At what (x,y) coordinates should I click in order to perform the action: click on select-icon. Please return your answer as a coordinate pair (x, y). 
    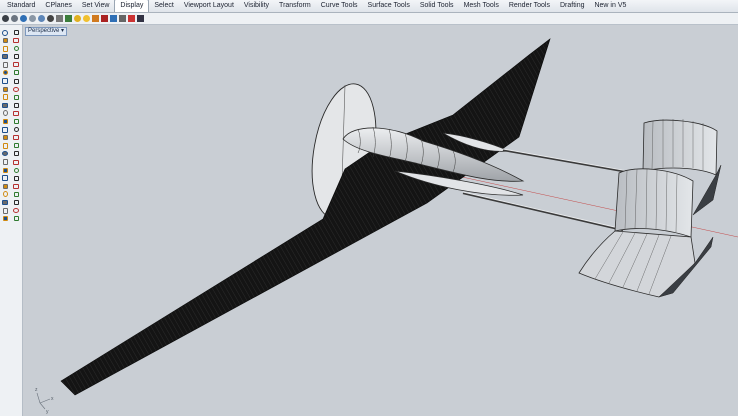
    Looking at the image, I should click on (5, 32).